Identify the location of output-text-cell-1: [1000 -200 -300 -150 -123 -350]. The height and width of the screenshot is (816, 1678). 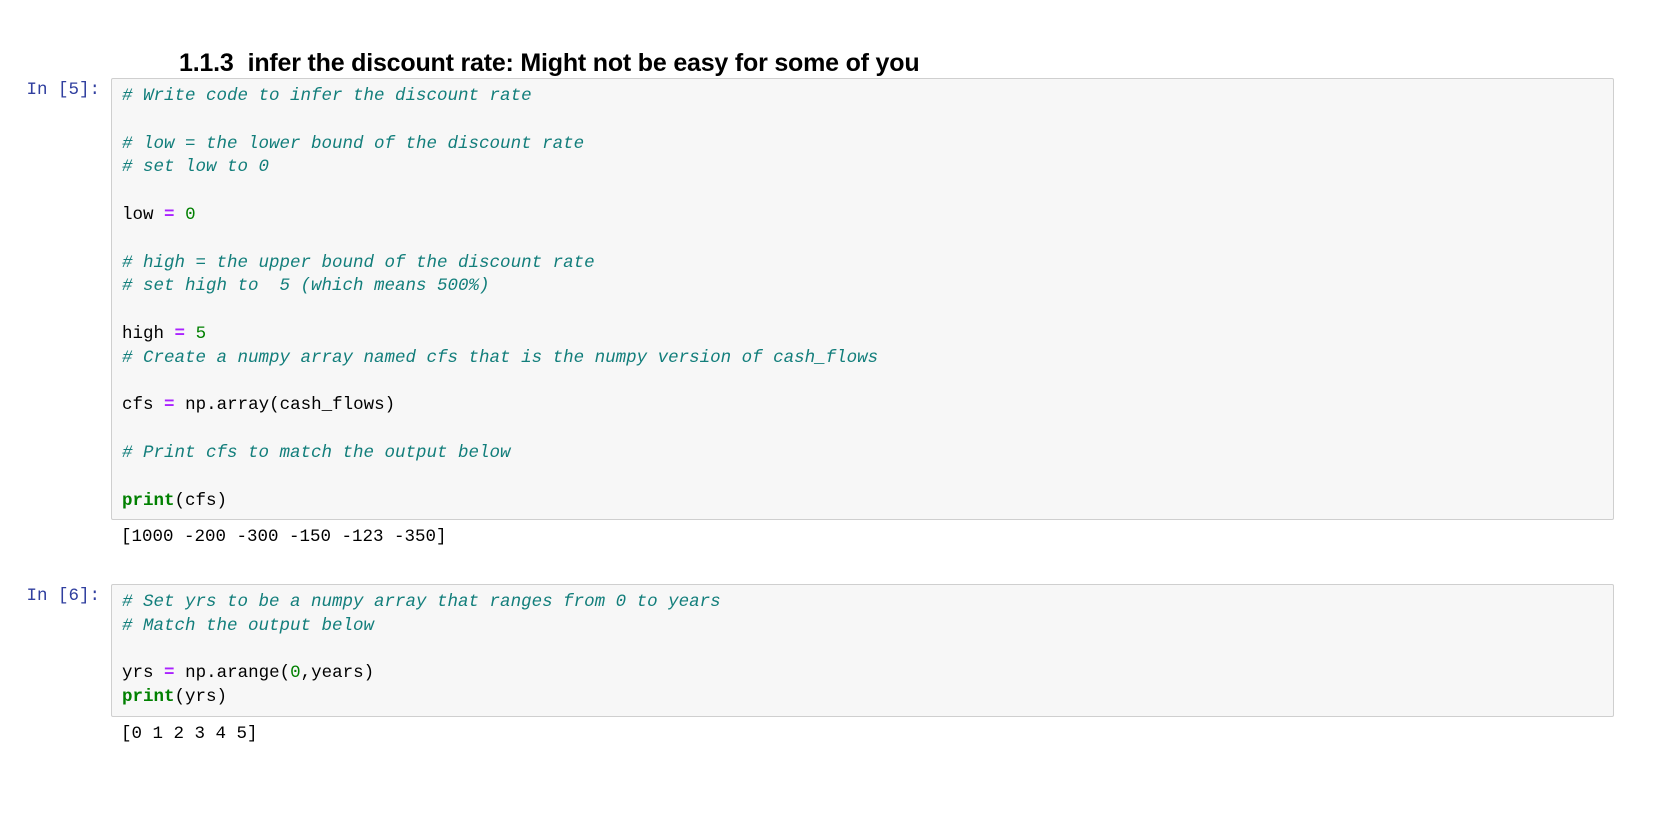
(284, 537).